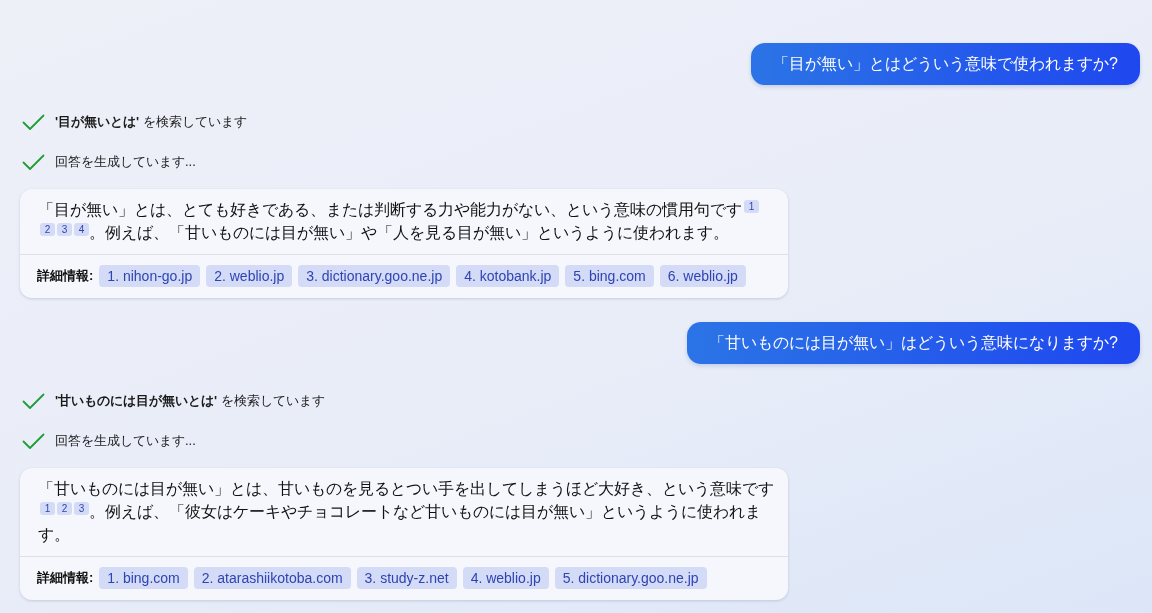 This screenshot has width=1152, height=613. What do you see at coordinates (190, 401) in the screenshot?
I see `status-text: '甘いものには目が無いとは' を検索しています` at bounding box center [190, 401].